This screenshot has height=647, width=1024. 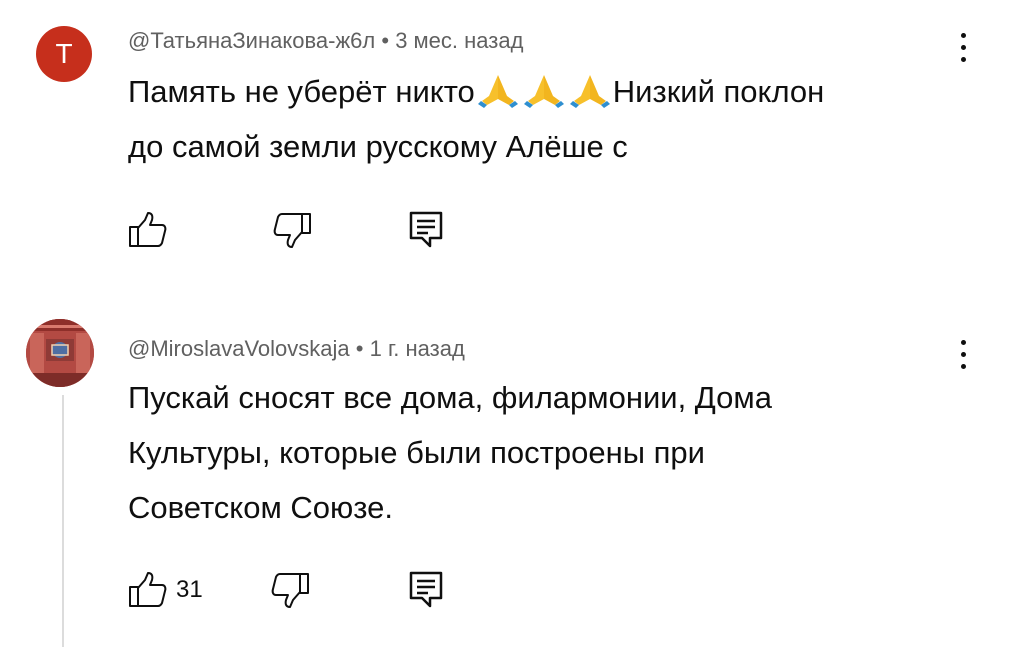 I want to click on comment-meta: @MiroslavaVolovskaja • 1 г. назад, so click(x=296, y=349).